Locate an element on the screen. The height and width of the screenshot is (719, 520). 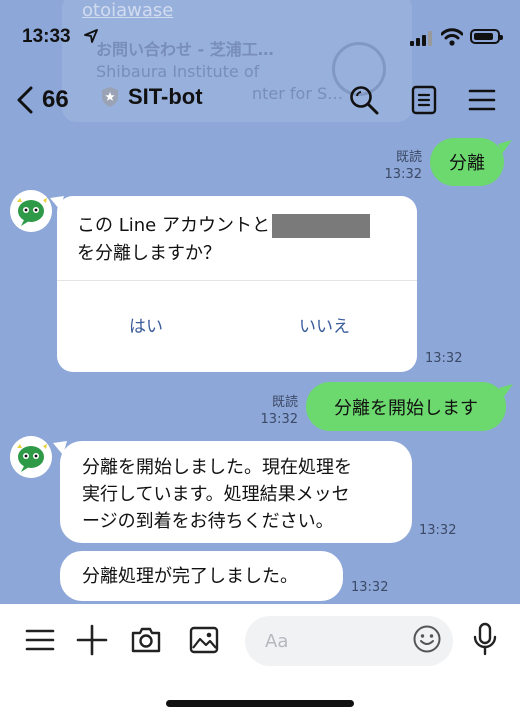
microphone-icon is located at coordinates (485, 639).